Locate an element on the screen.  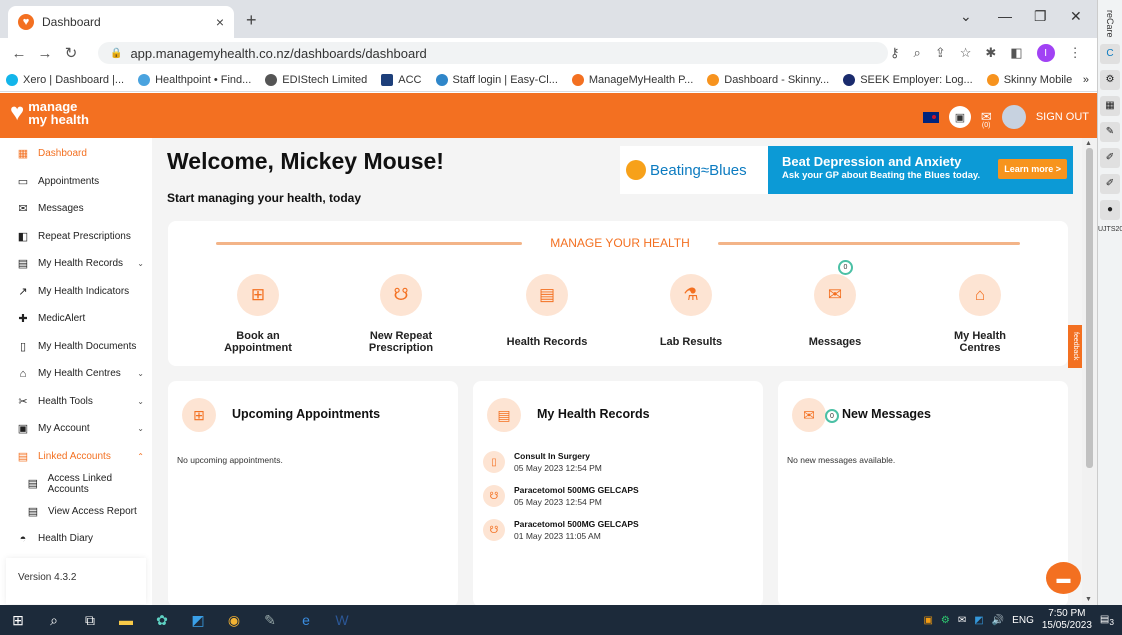
star-icon: ☆ is located at coordinates (966, 53).